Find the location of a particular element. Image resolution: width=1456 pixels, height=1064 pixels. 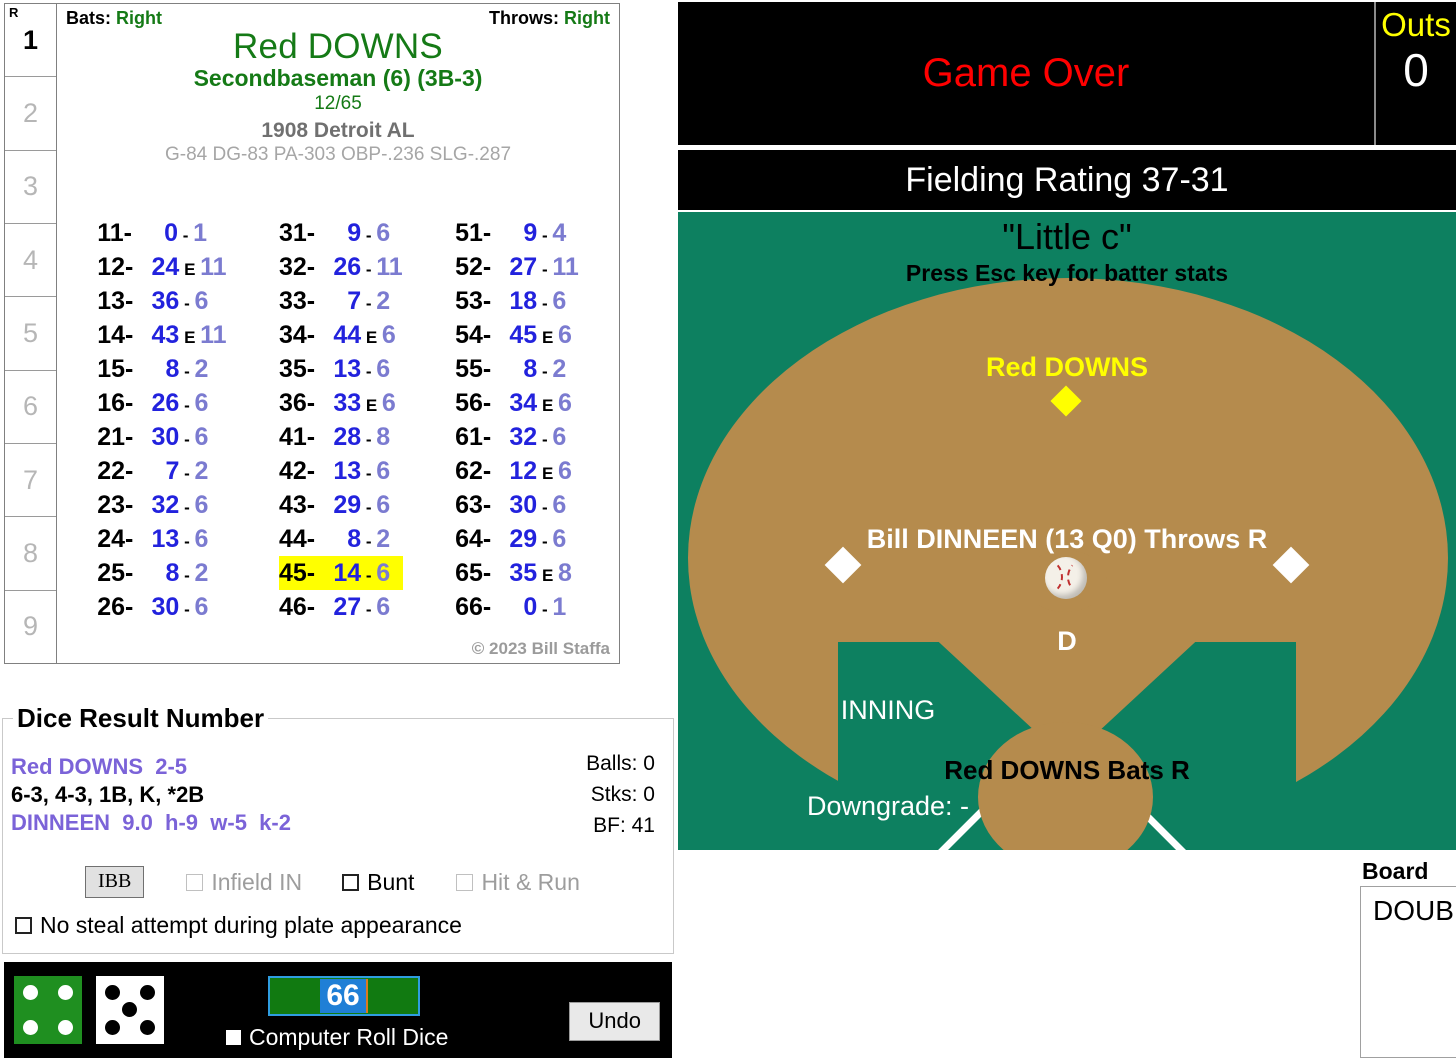

result-key: 64- is located at coordinates (473, 539).